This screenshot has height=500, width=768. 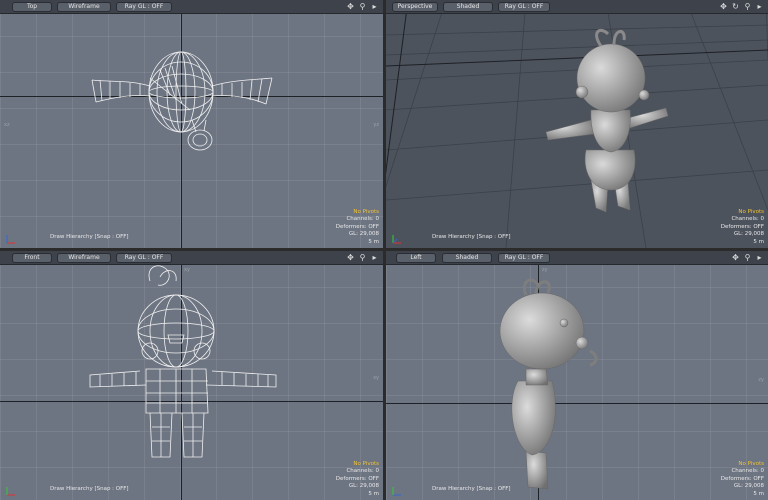 What do you see at coordinates (183, 361) in the screenshot?
I see `character-wireframe-front` at bounding box center [183, 361].